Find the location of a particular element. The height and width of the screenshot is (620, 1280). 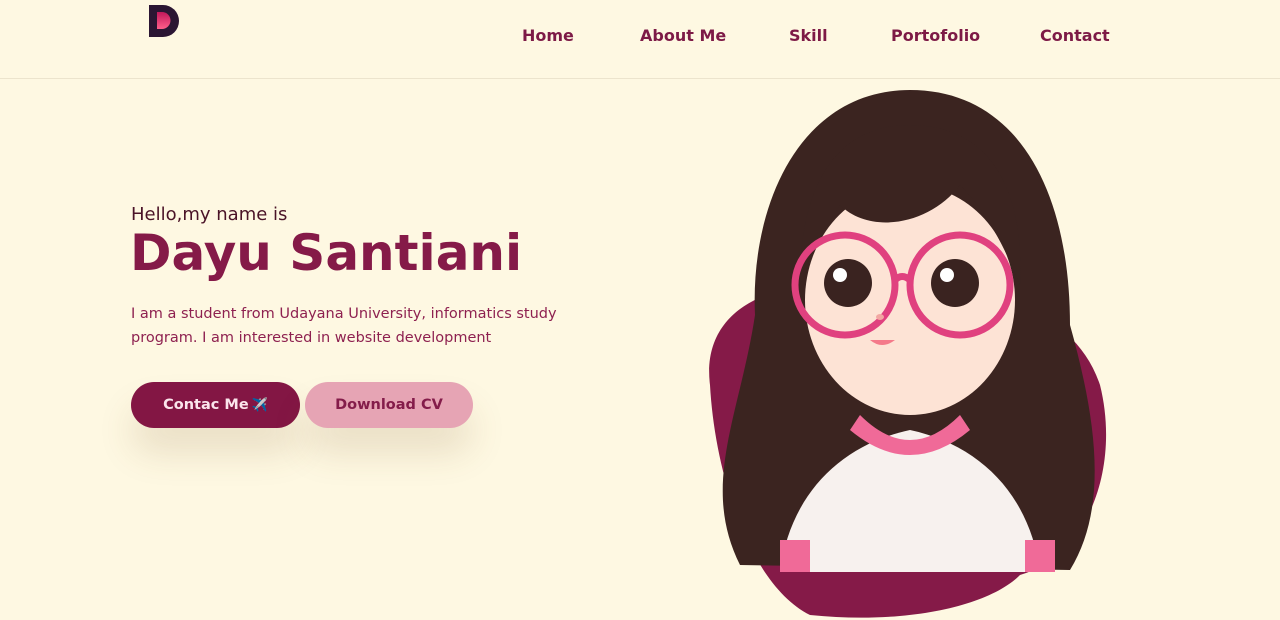

header: Home About Me Skill Portofolio Contact is located at coordinates (640, 39).